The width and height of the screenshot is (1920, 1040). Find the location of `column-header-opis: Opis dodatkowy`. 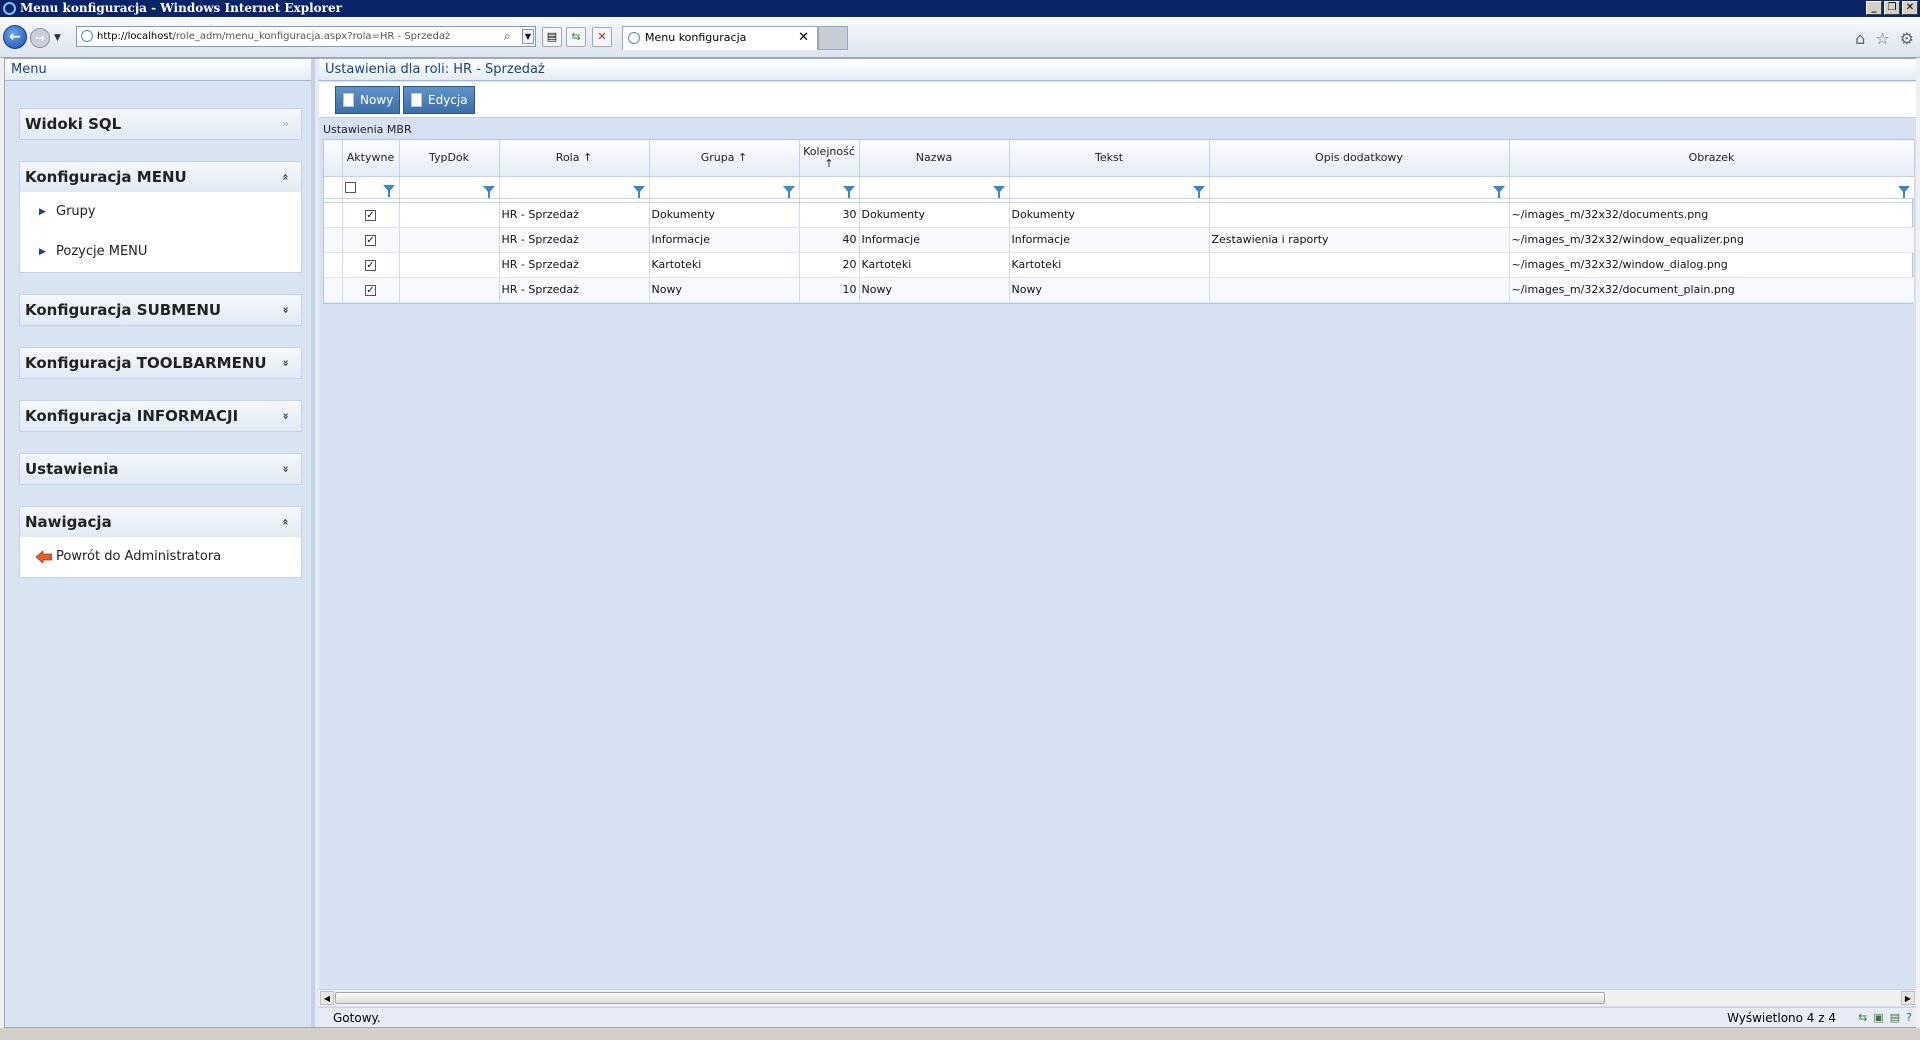

column-header-opis: Opis dodatkowy is located at coordinates (1359, 158).